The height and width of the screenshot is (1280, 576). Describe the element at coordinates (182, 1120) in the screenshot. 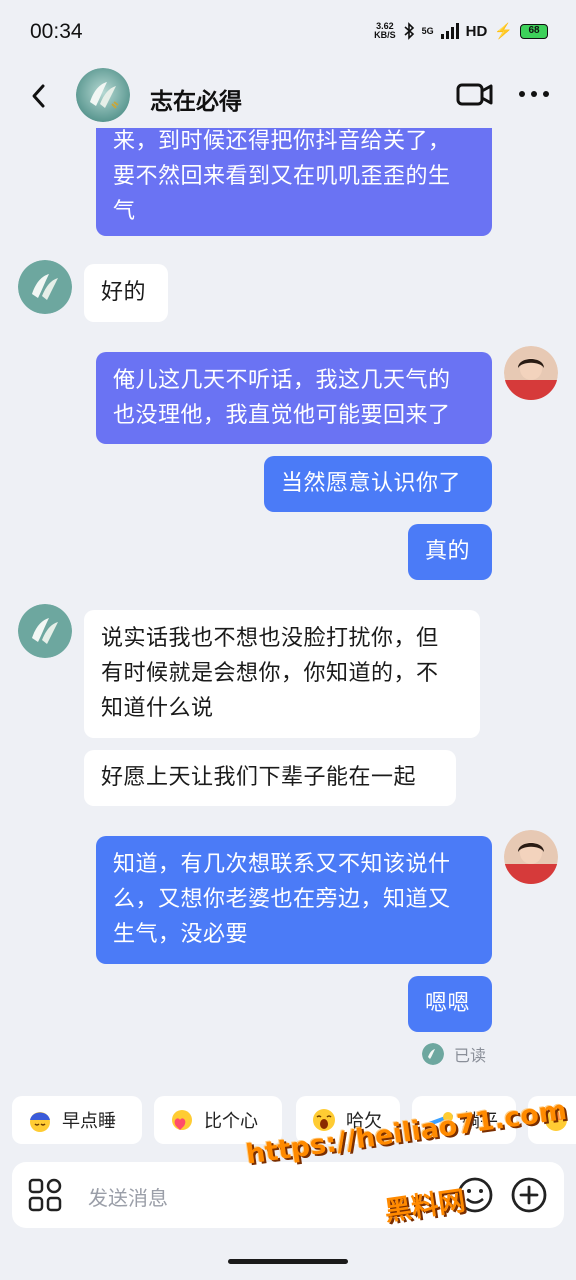

I see `heart-emoji-icon` at that location.